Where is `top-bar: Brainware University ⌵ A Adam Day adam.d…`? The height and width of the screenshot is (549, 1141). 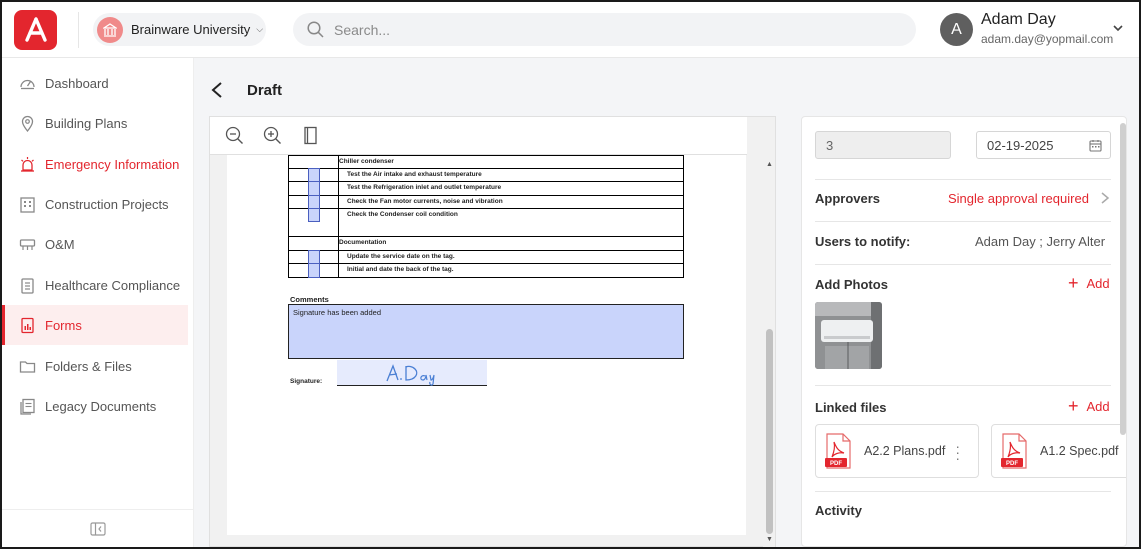 top-bar: Brainware University ⌵ A Adam Day adam.d… is located at coordinates (570, 30).